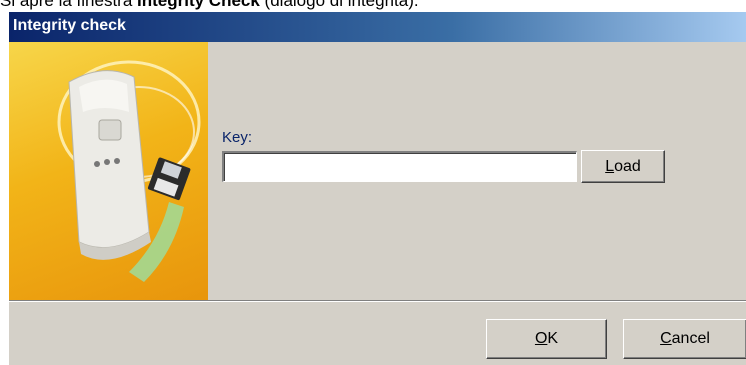  I want to click on caption-suffix: (dialogo di integrità)., so click(339, 5).